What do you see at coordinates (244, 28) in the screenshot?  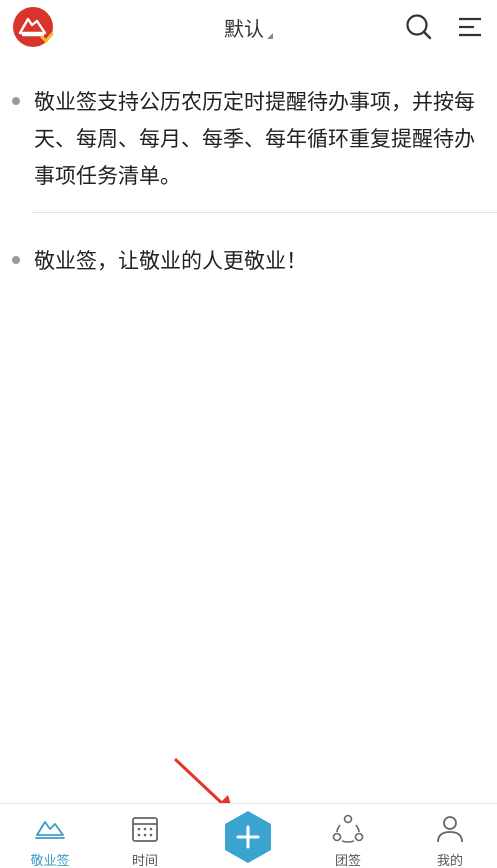 I see `category-title: 默认` at bounding box center [244, 28].